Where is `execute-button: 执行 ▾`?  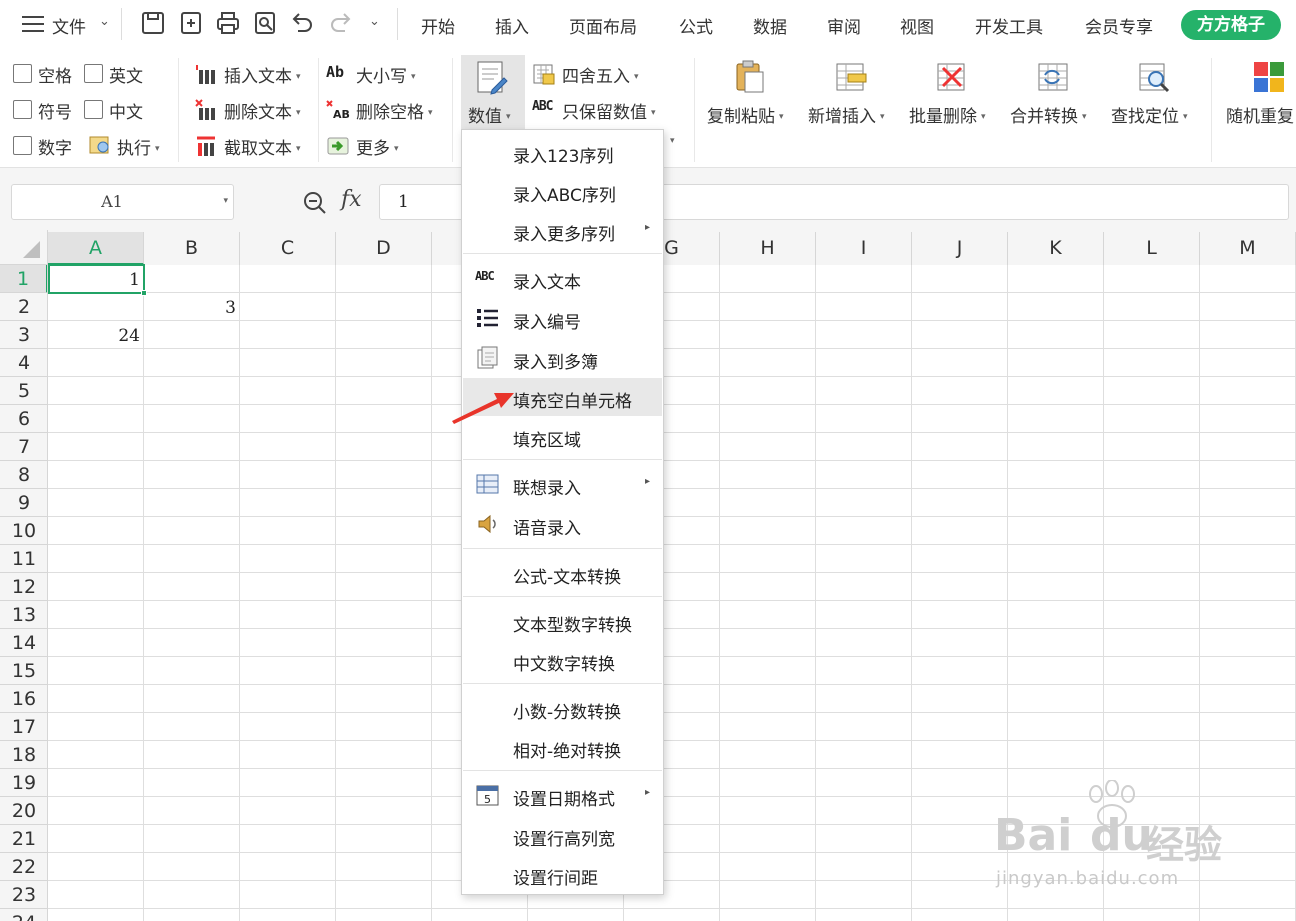 execute-button: 执行 ▾ is located at coordinates (138, 146).